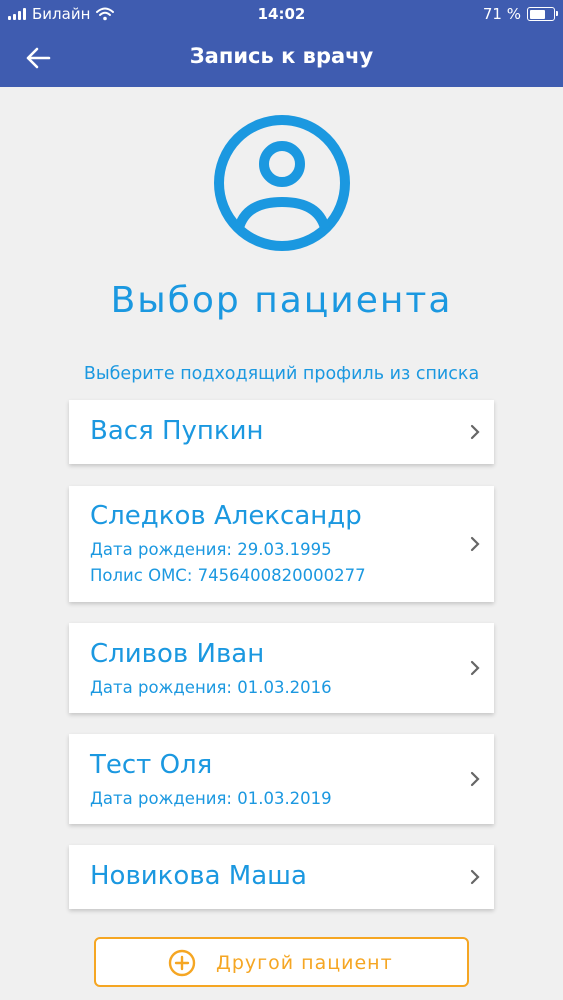  What do you see at coordinates (304, 963) in the screenshot?
I see `other-patient-label: Другой пациент` at bounding box center [304, 963].